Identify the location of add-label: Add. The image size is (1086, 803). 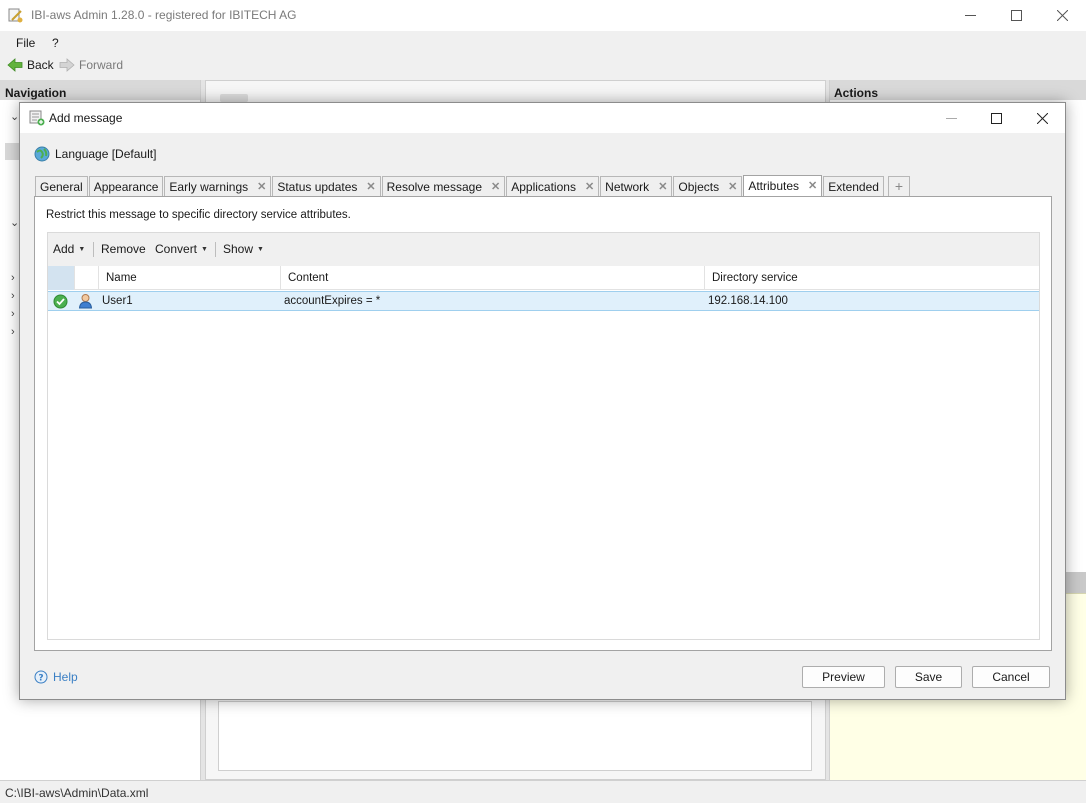
(64, 249).